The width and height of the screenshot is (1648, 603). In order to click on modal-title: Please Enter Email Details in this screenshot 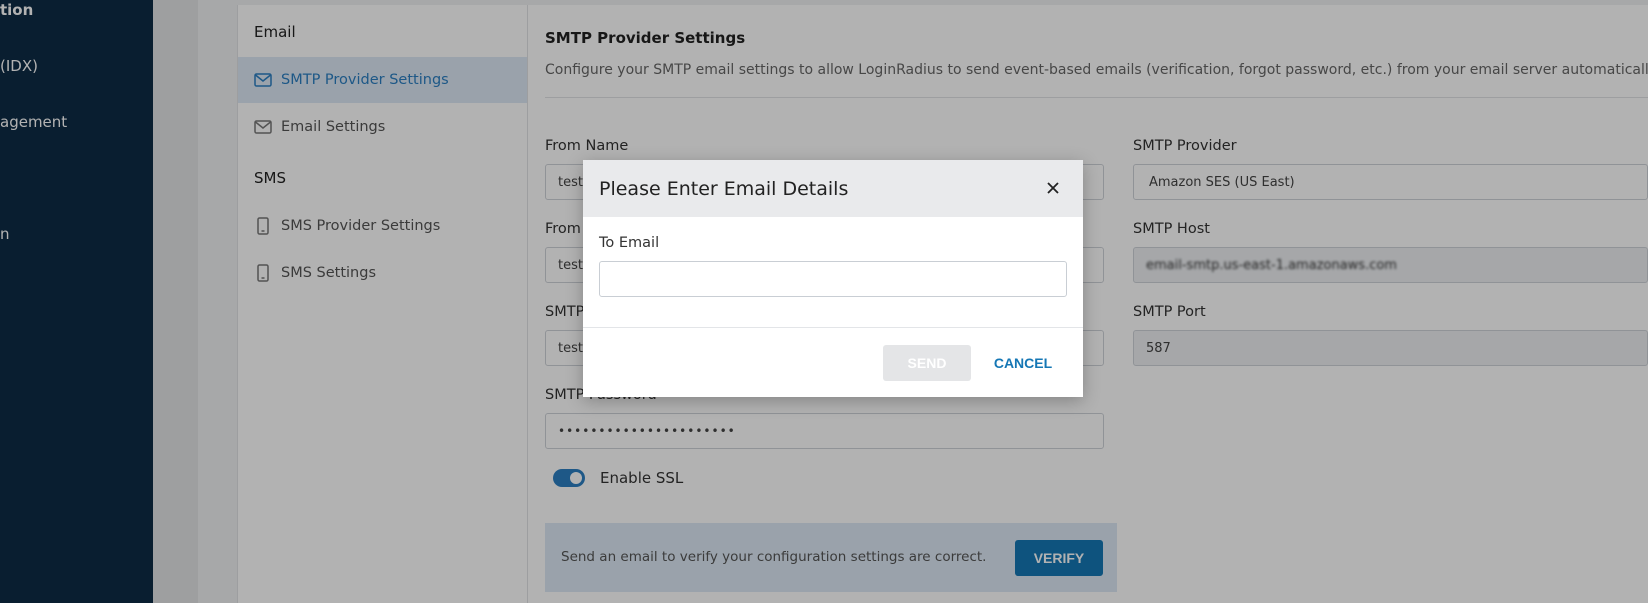, I will do `click(724, 189)`.